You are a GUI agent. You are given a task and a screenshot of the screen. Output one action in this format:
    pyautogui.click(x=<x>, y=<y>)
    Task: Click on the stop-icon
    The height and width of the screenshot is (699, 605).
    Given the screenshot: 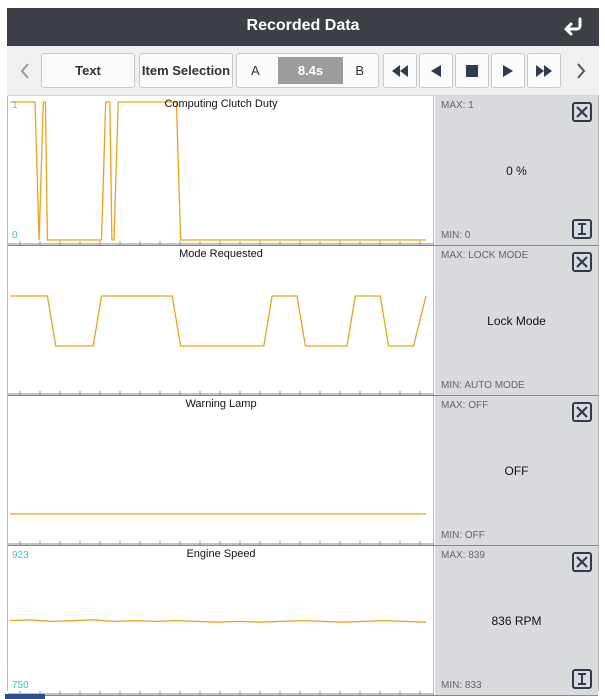 What is the action you would take?
    pyautogui.click(x=472, y=70)
    